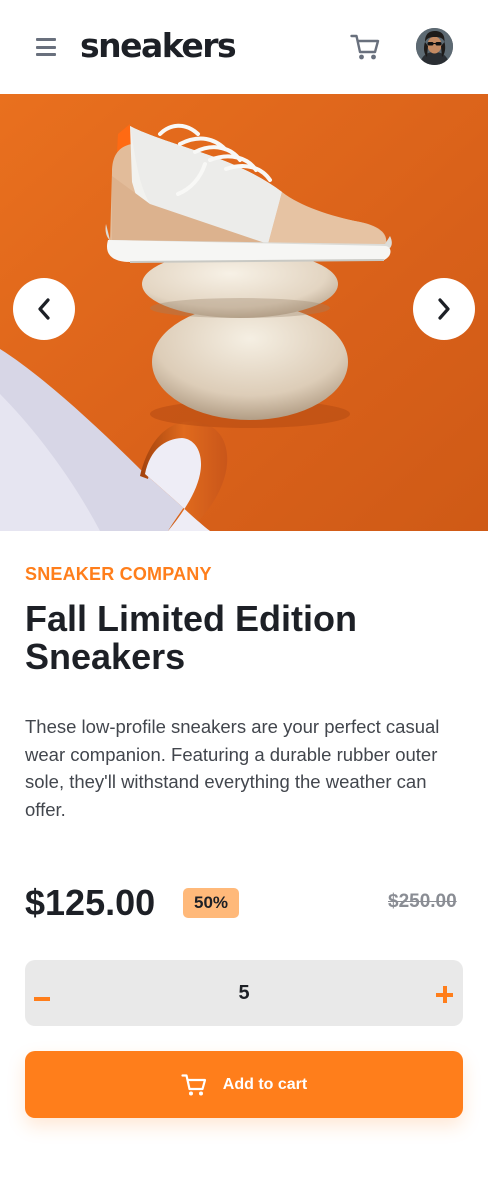 Image resolution: width=488 pixels, height=1193 pixels. Describe the element at coordinates (191, 637) in the screenshot. I see `product-title: Fall Limited Edition Sneakers` at that location.